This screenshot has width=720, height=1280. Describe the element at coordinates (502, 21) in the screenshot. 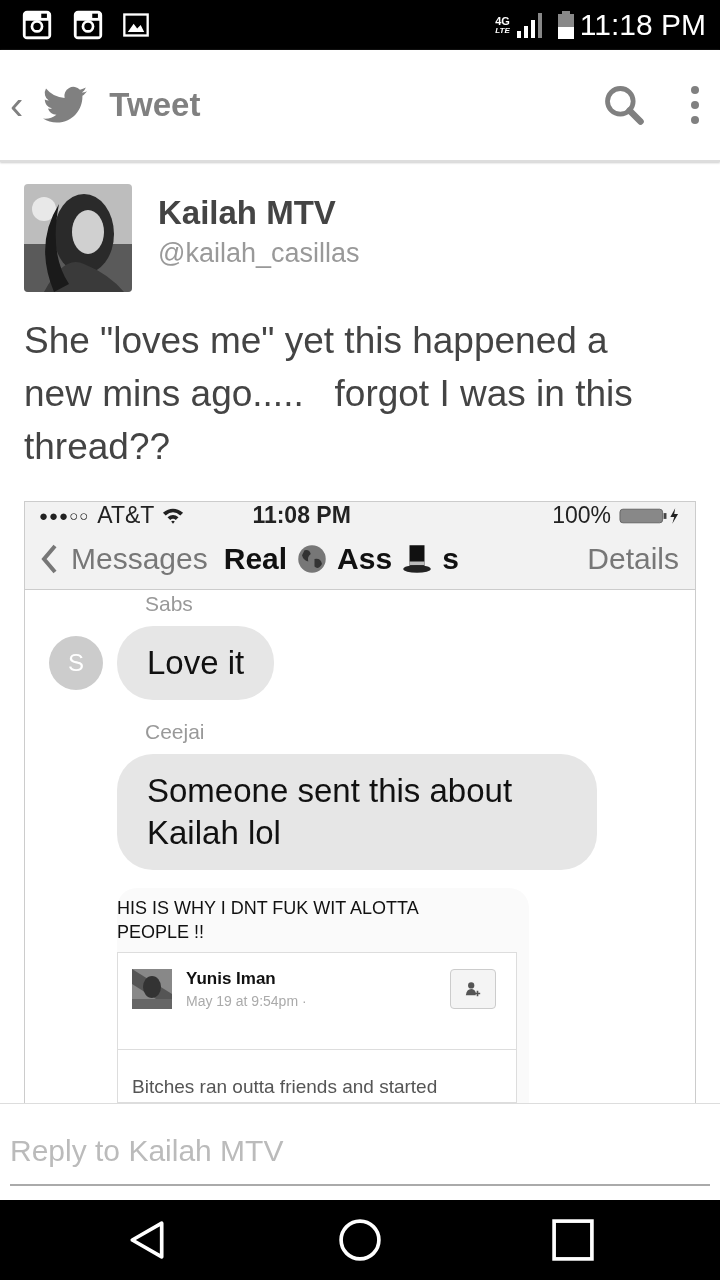

I see `network-type: 4G` at that location.